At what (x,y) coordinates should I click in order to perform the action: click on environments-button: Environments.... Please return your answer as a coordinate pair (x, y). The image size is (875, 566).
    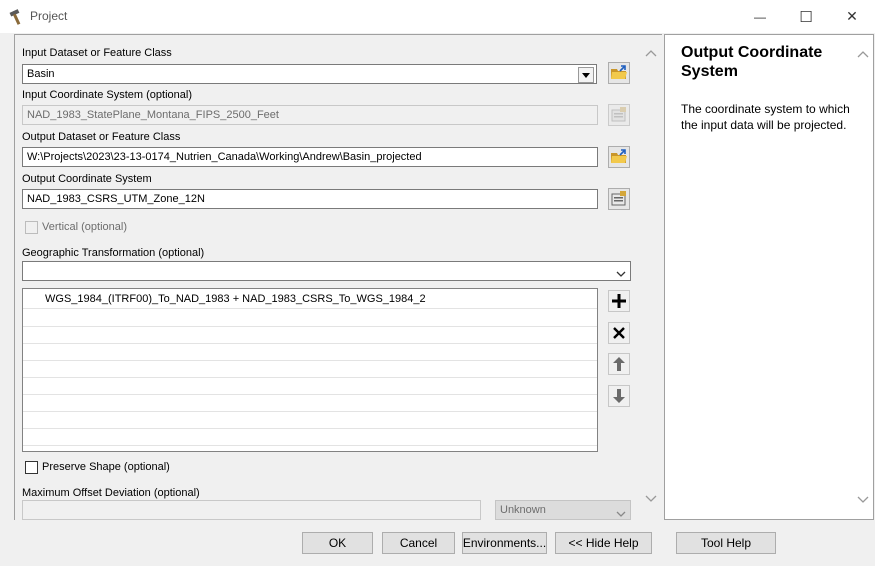
    Looking at the image, I should click on (504, 543).